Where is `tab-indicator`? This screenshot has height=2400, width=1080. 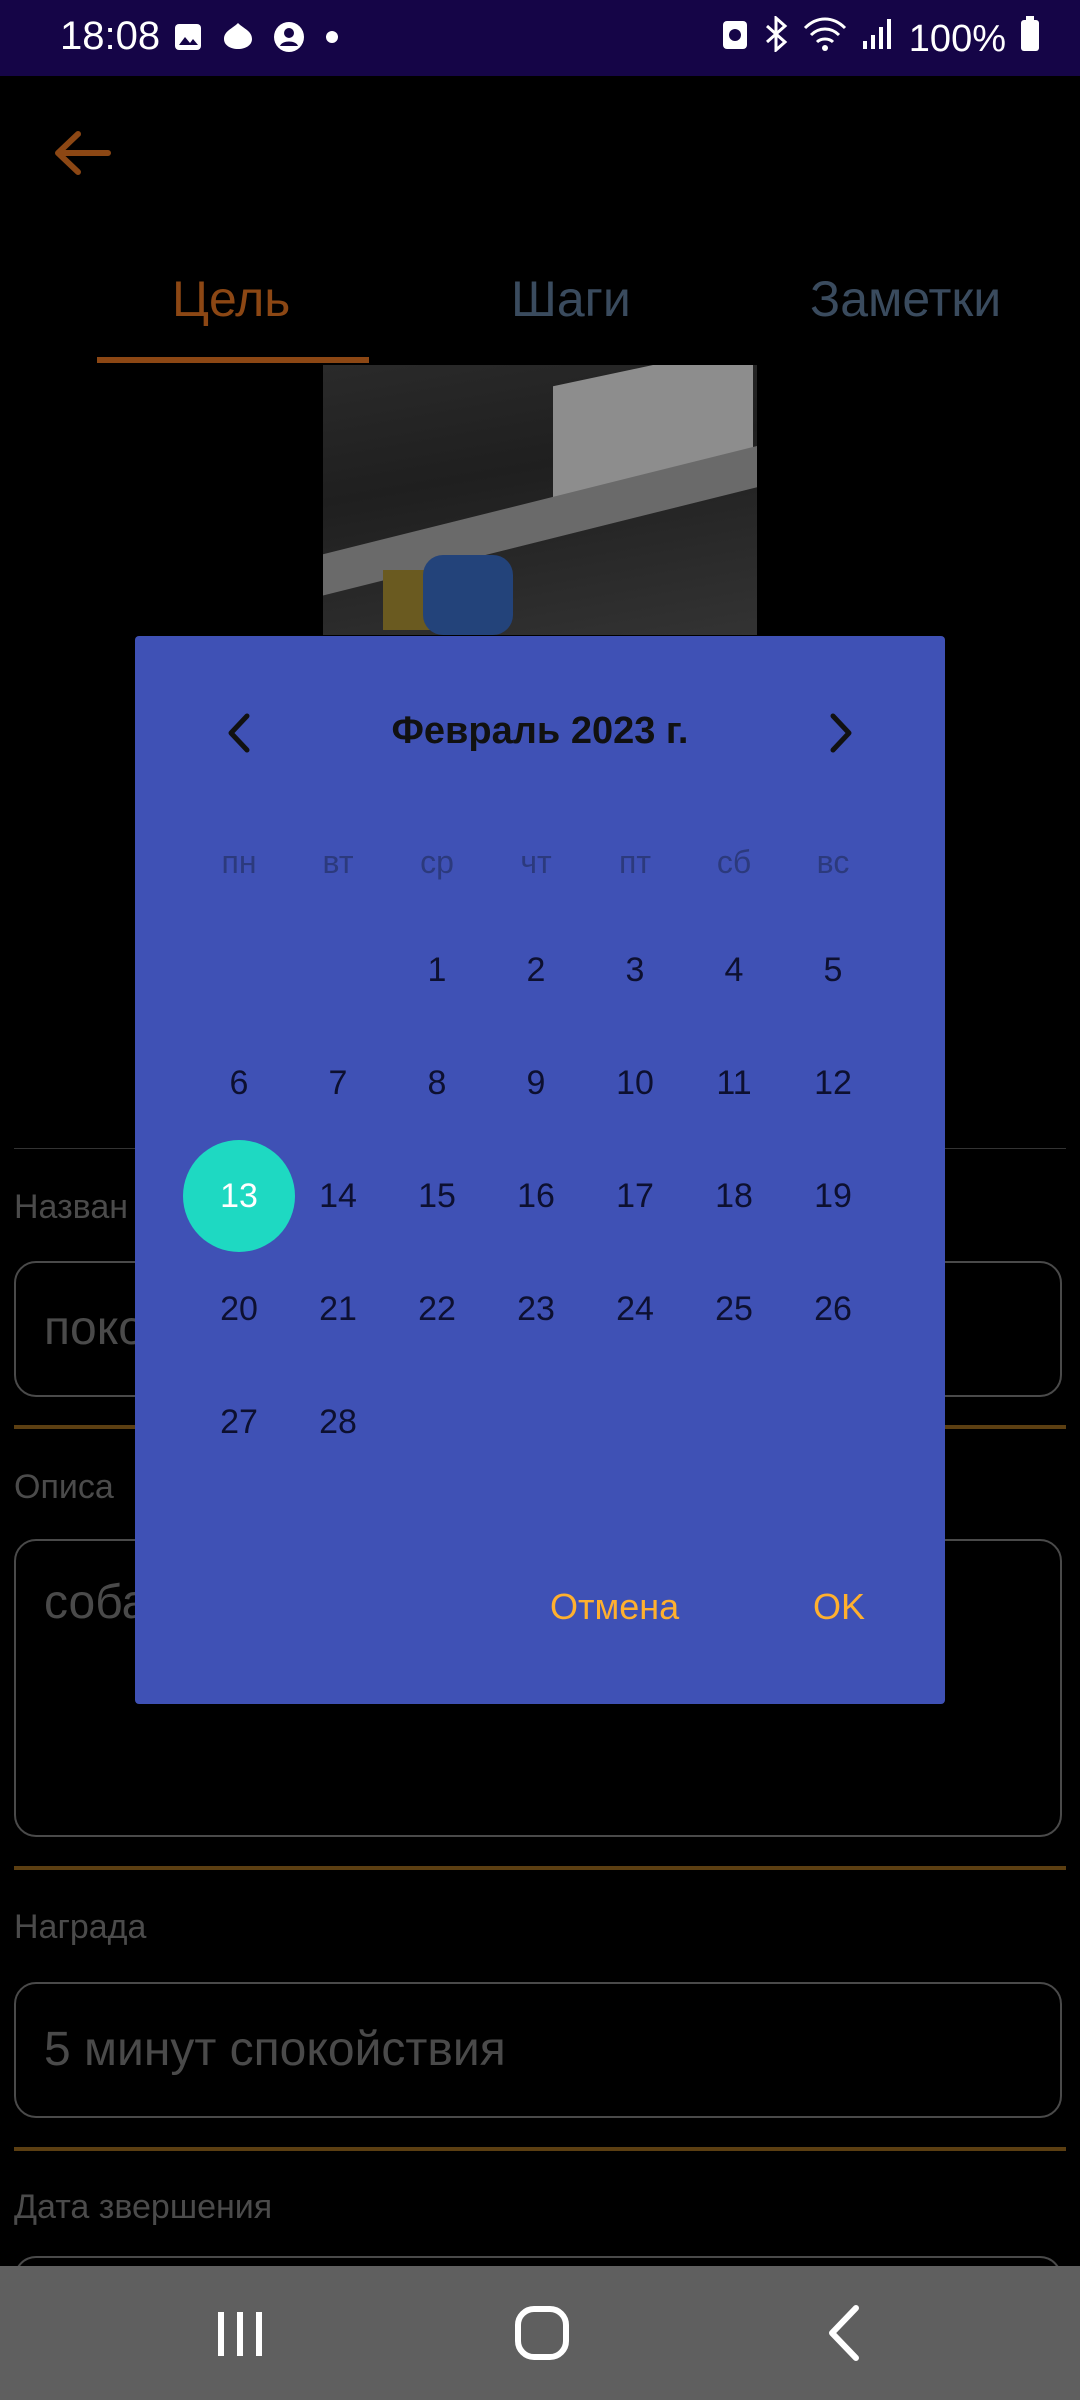 tab-indicator is located at coordinates (233, 360).